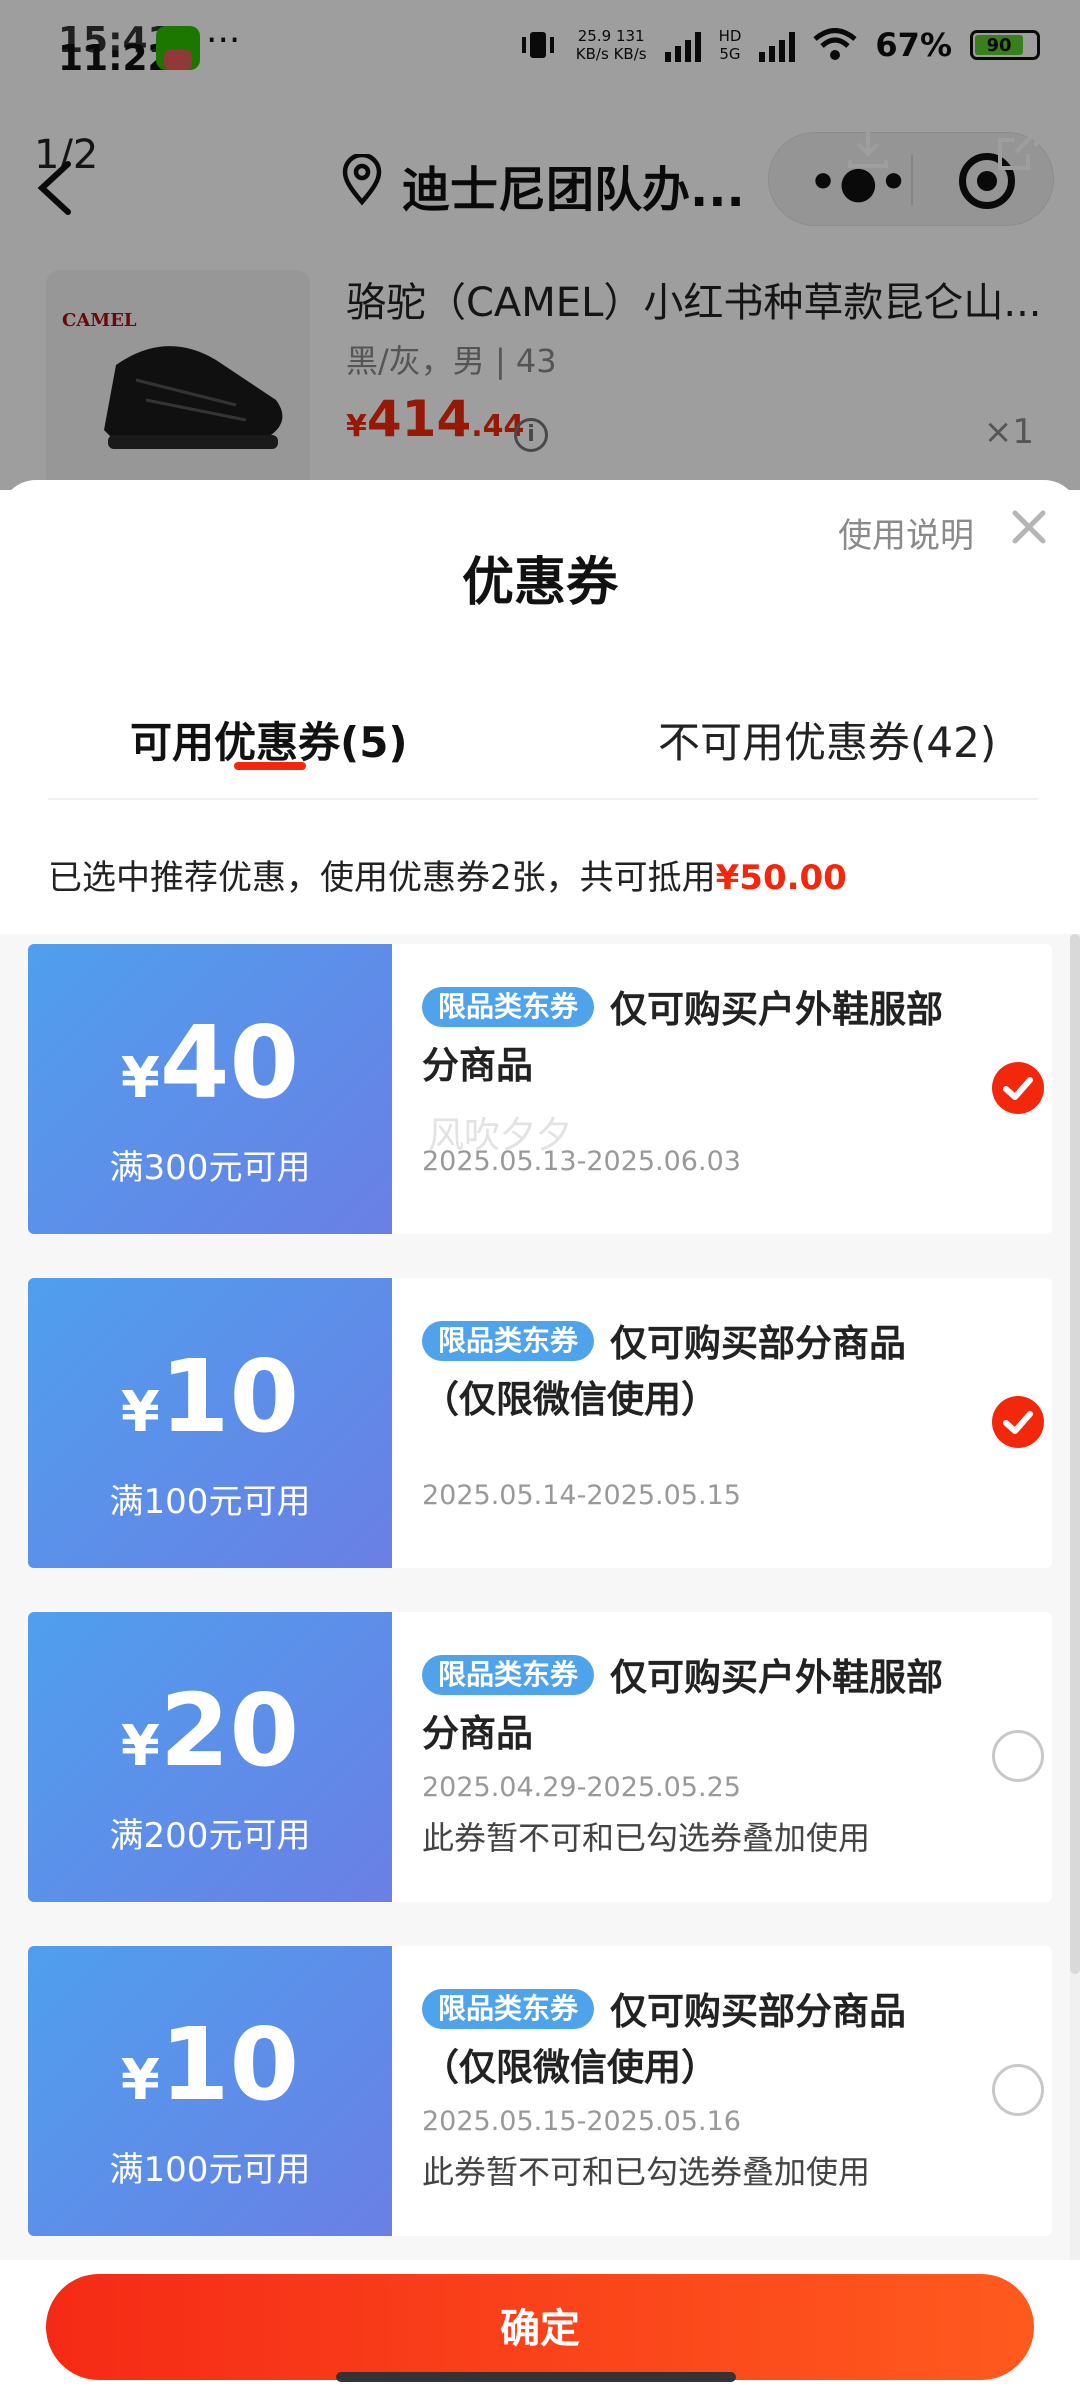 This screenshot has width=1080, height=2400. I want to click on coupon-condition: 满300元可用, so click(210, 1168).